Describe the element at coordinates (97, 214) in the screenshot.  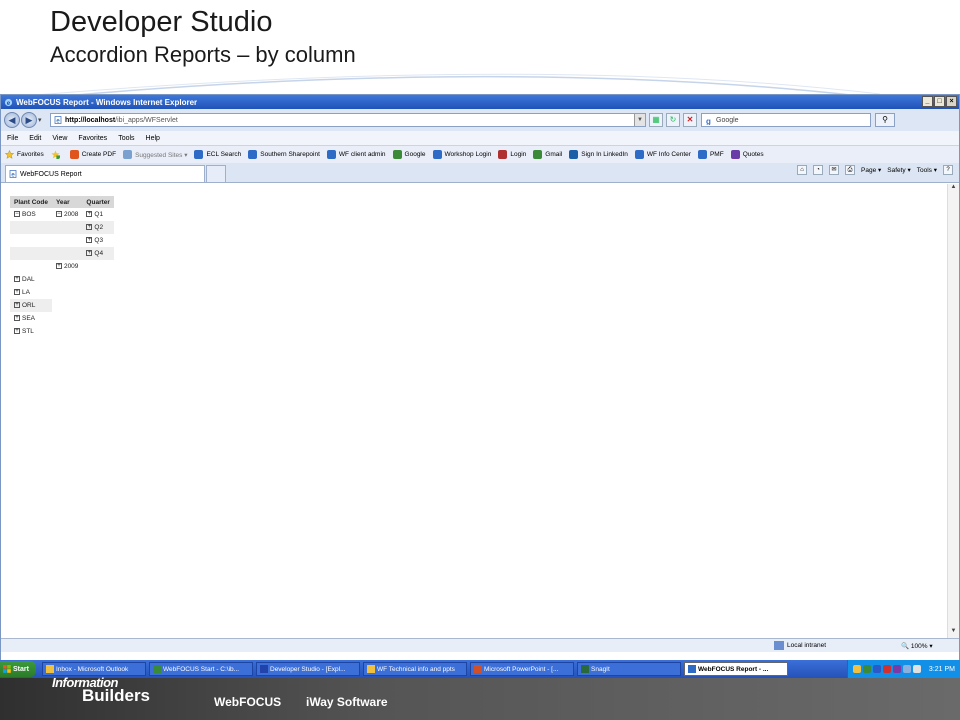
I see `quarter-cell: + Q1` at that location.